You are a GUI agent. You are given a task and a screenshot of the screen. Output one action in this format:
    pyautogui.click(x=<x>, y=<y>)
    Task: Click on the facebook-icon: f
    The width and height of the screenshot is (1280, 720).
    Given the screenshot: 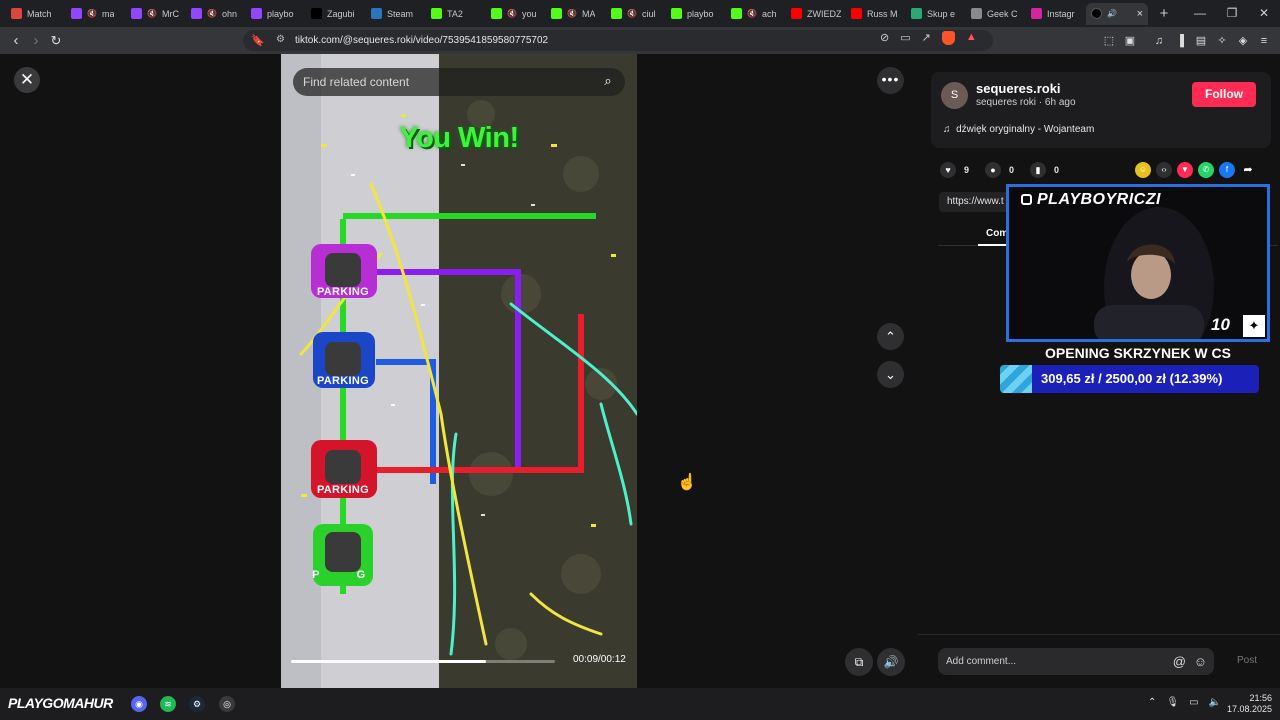 What is the action you would take?
    pyautogui.click(x=1227, y=170)
    